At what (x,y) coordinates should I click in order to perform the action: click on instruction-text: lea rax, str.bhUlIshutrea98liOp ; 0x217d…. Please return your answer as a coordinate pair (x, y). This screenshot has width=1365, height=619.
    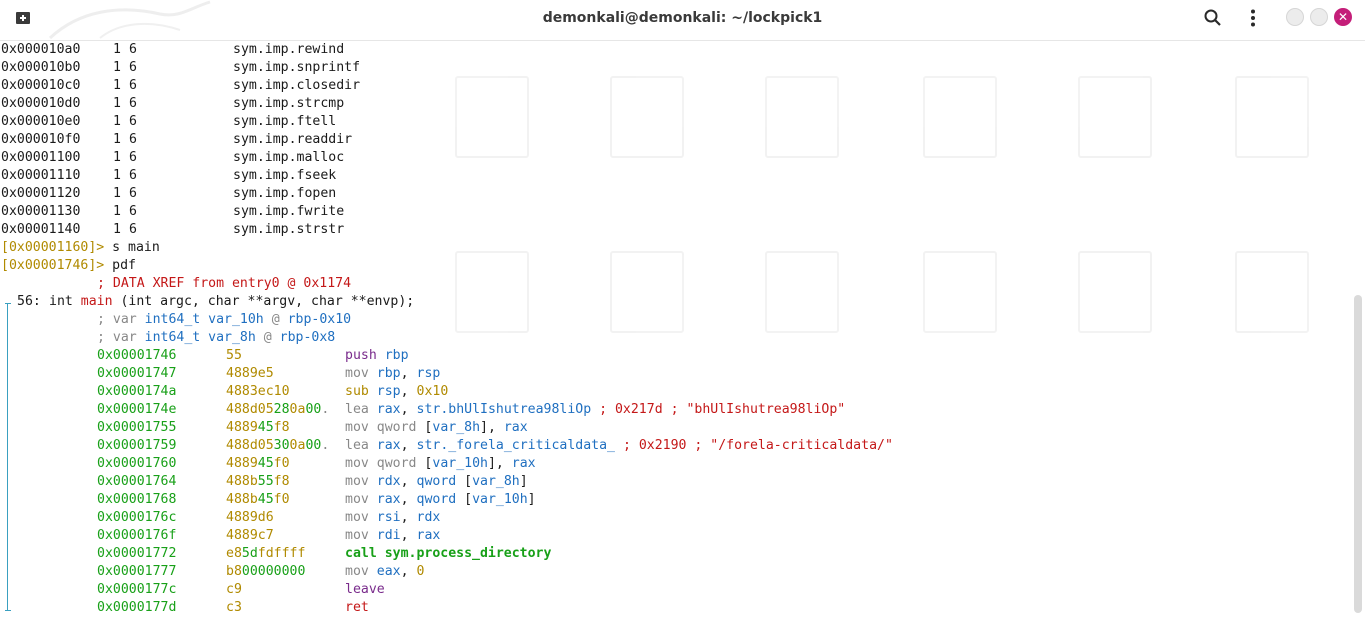
    Looking at the image, I should click on (595, 410).